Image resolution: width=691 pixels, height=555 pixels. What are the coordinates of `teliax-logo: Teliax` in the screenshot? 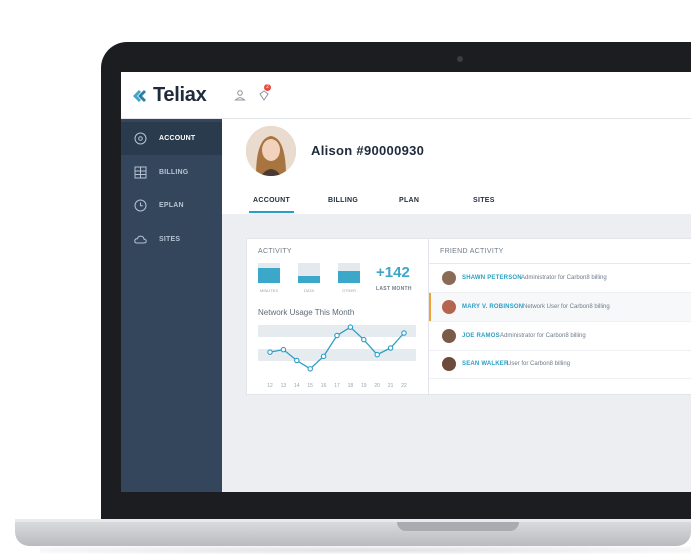 It's located at (169, 95).